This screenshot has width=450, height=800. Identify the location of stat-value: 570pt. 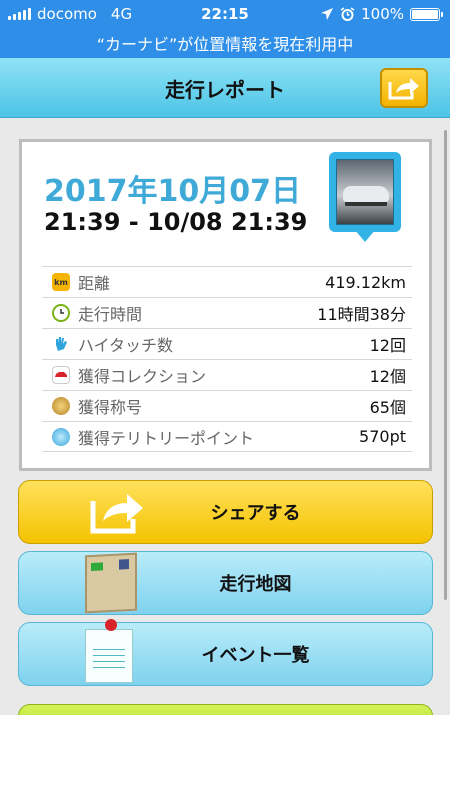
(382, 436).